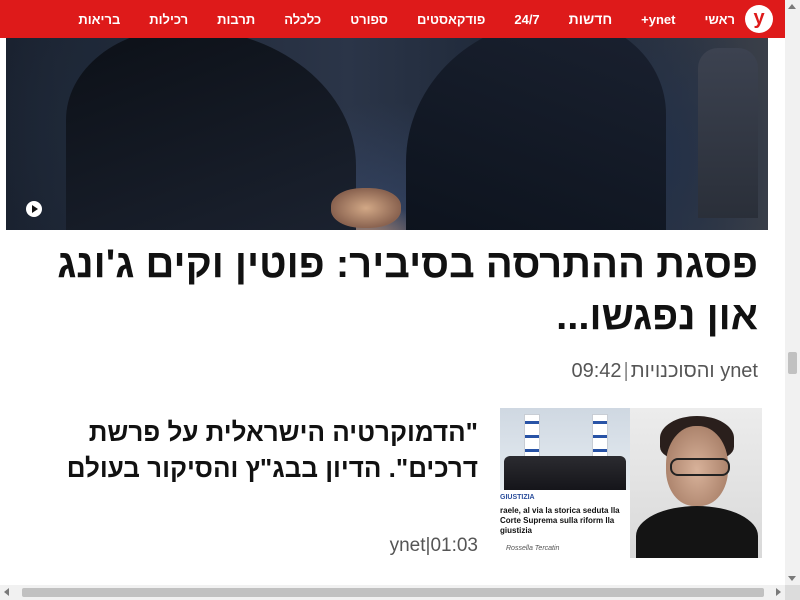 The width and height of the screenshot is (800, 600). What do you see at coordinates (700, 467) in the screenshot?
I see `glasses-icon` at bounding box center [700, 467].